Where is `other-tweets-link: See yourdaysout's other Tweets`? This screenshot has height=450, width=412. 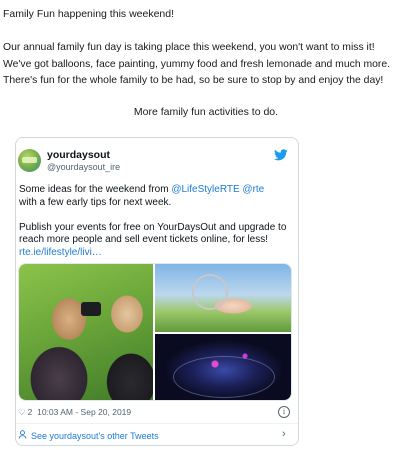
other-tweets-link: See yourdaysout's other Tweets is located at coordinates (88, 435).